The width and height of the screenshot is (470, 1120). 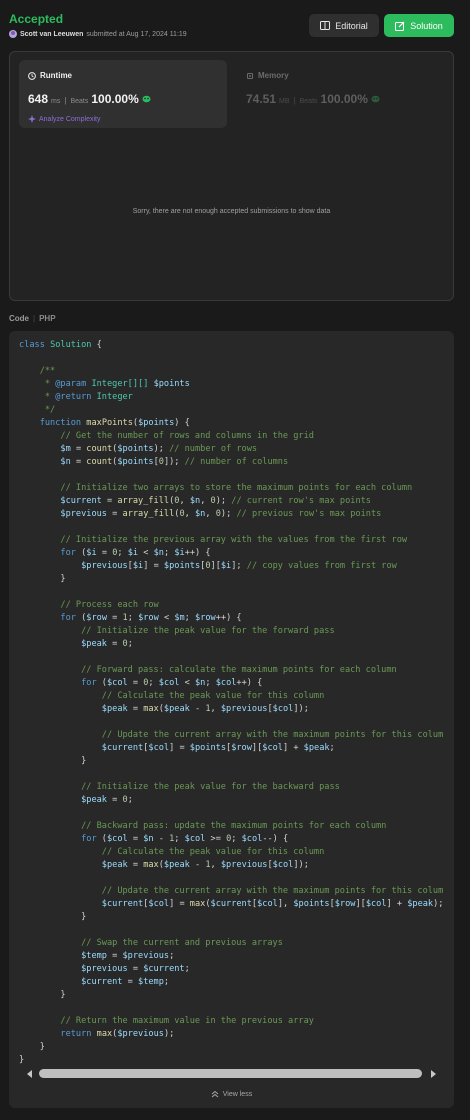 I want to click on chip-icon, so click(x=250, y=75).